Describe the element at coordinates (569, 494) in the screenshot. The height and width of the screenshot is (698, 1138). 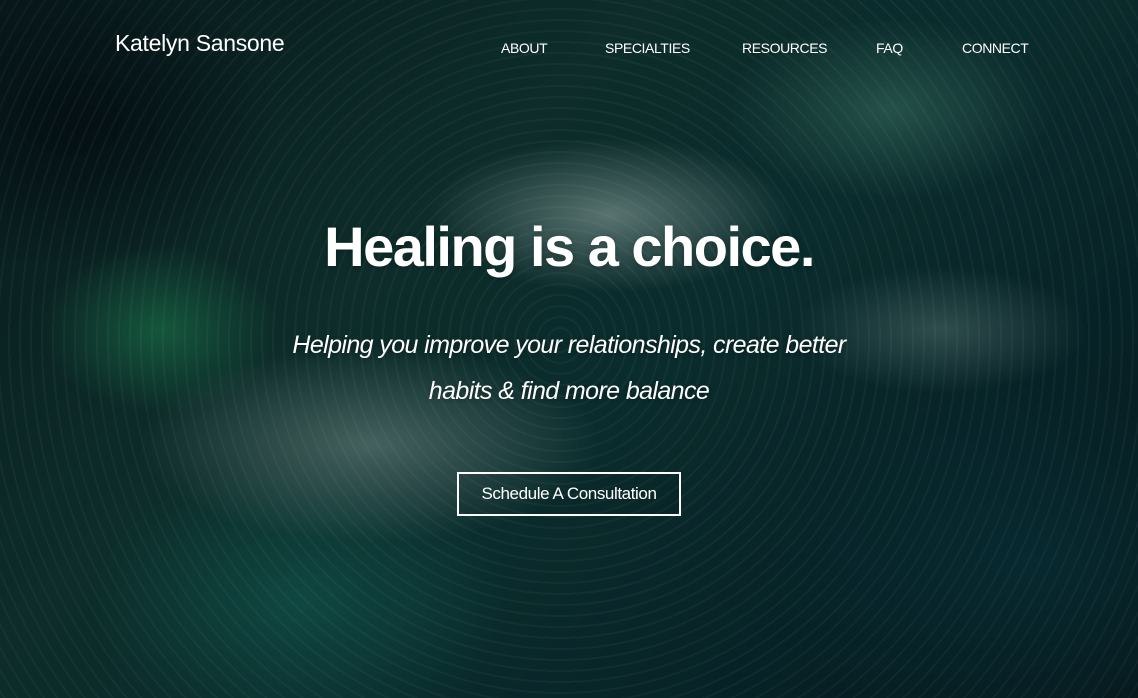
I see `schedule-consultation-button: Schedule A Consultation` at that location.